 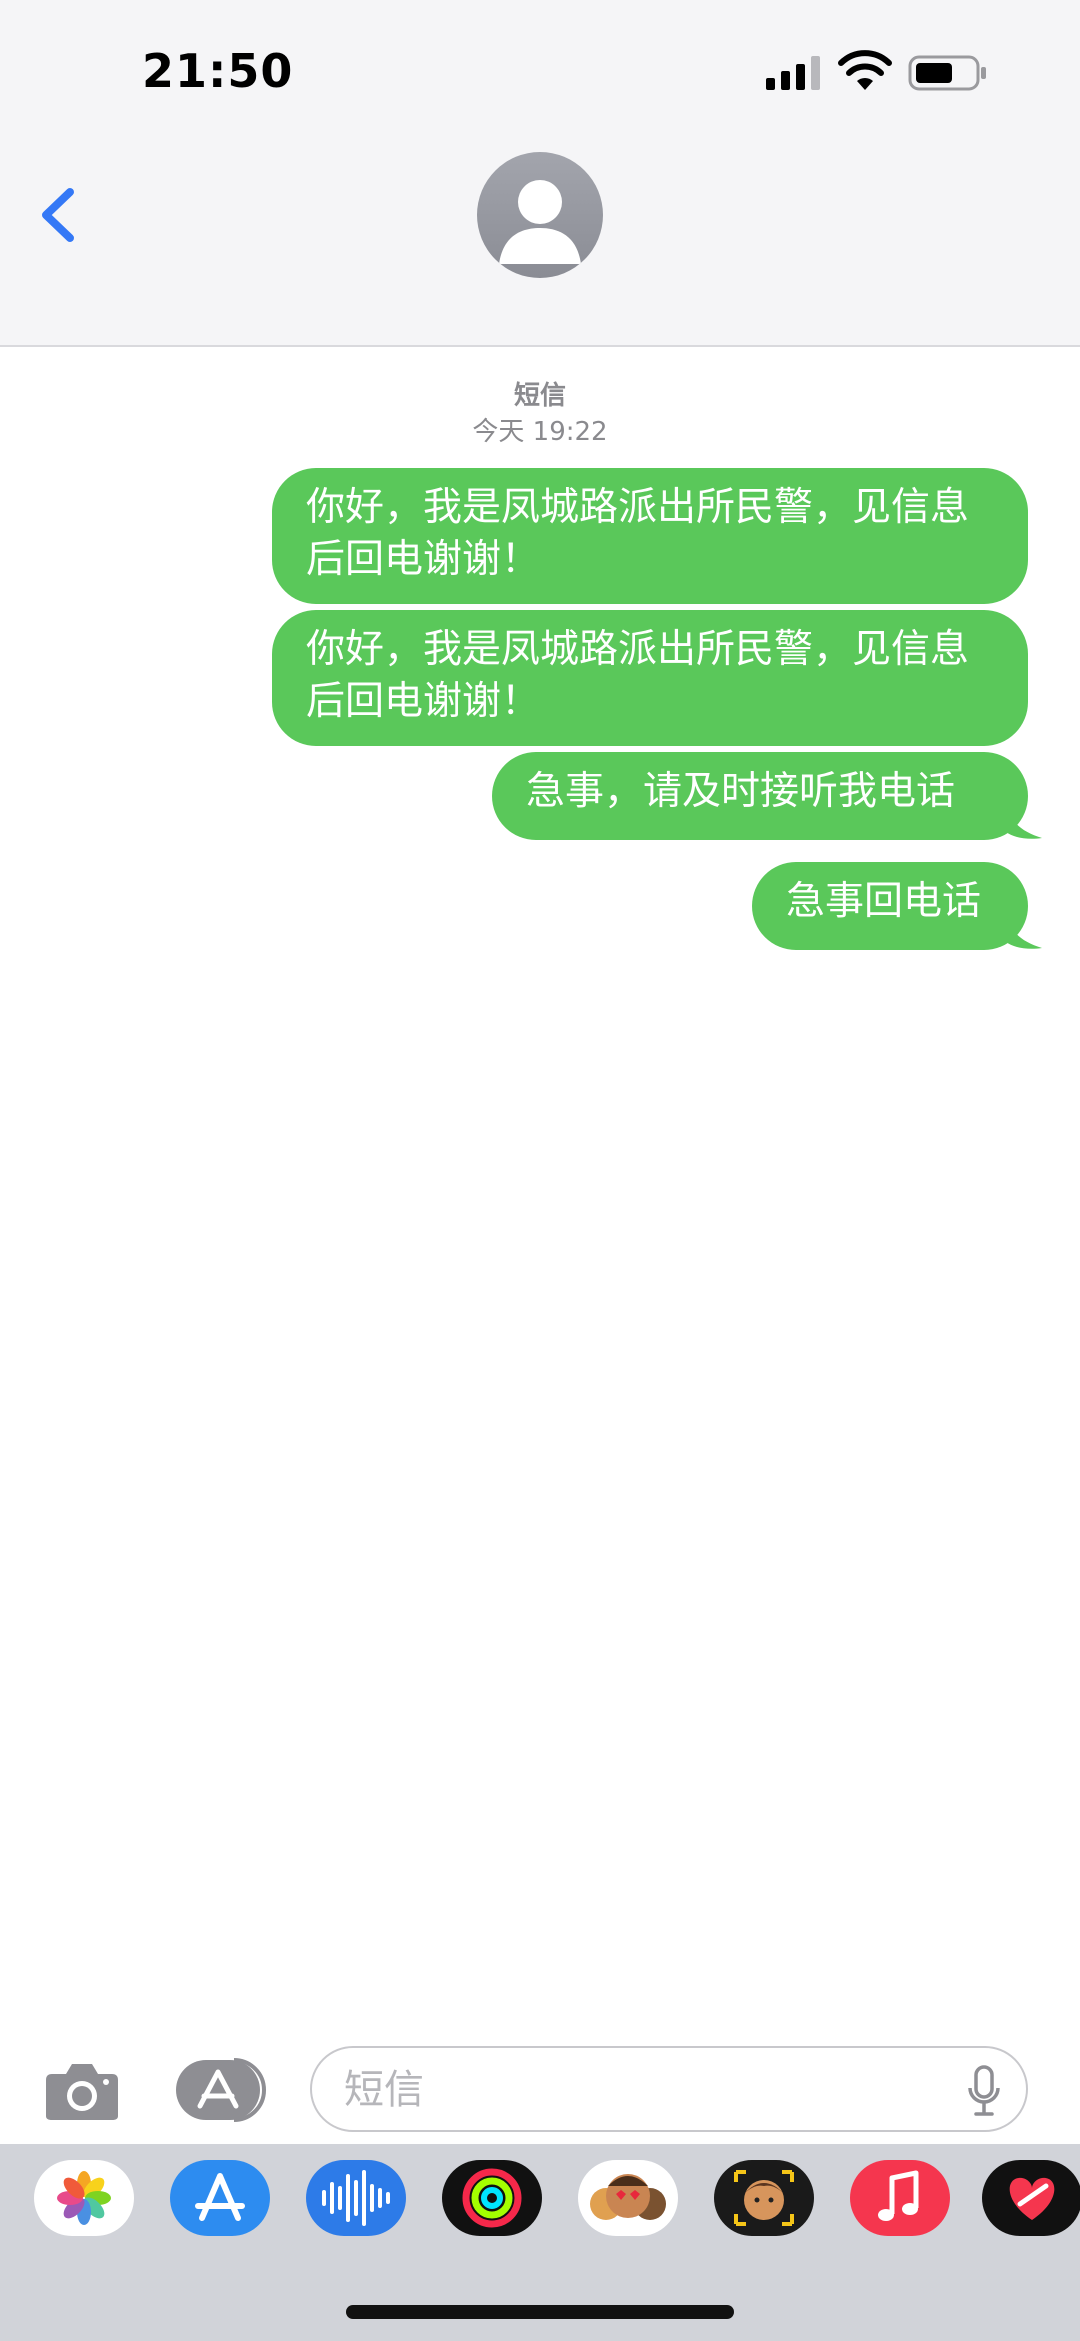 What do you see at coordinates (984, 2091) in the screenshot?
I see `microphone-icon` at bounding box center [984, 2091].